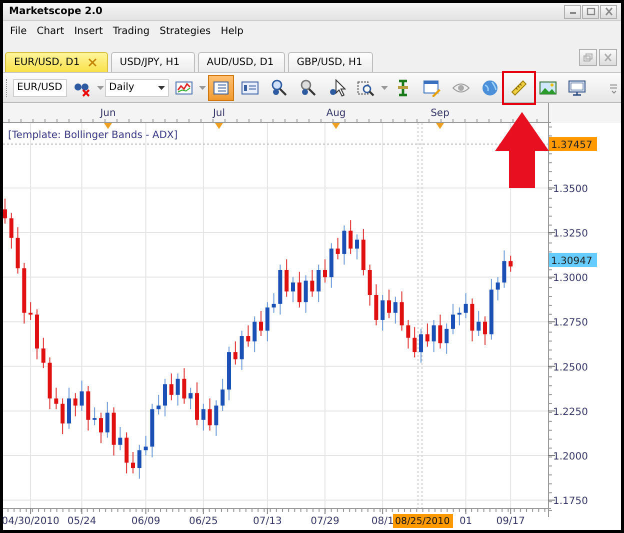 The width and height of the screenshot is (624, 533). What do you see at coordinates (440, 113) in the screenshot?
I see `month-label: Sep` at bounding box center [440, 113].